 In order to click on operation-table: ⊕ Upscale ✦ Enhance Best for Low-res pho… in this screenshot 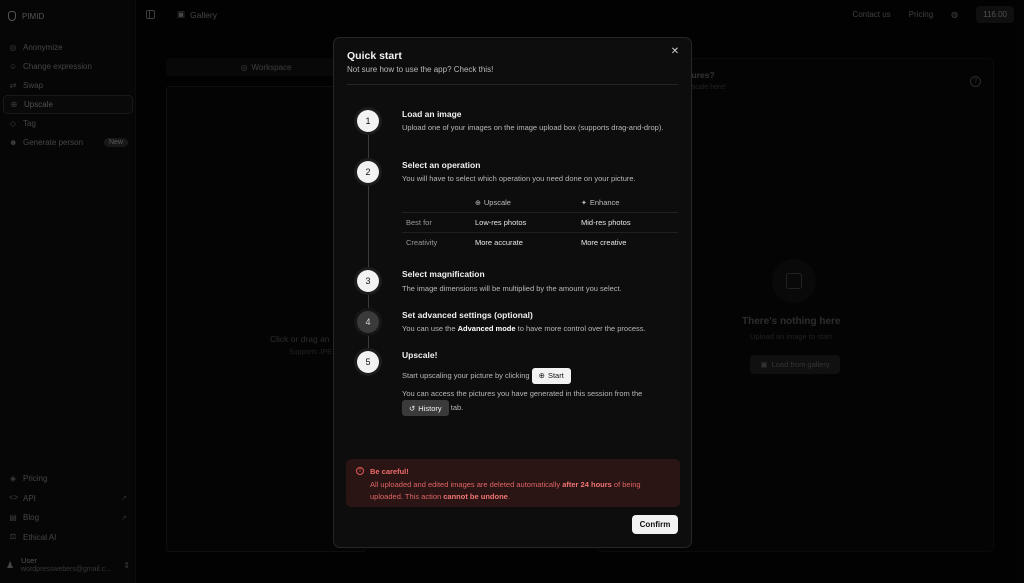, I will do `click(540, 222)`.